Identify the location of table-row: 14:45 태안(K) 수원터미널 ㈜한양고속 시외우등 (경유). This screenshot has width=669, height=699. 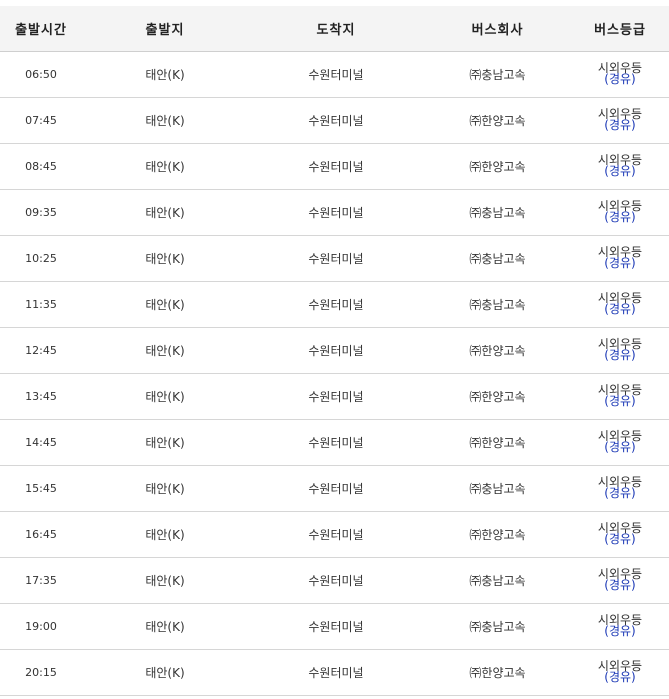
(334, 442).